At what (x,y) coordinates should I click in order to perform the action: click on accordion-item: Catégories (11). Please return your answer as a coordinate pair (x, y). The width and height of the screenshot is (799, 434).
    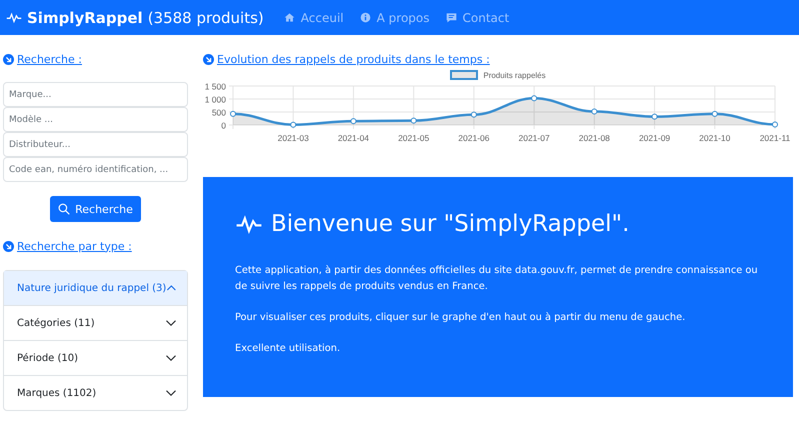
    Looking at the image, I should click on (95, 322).